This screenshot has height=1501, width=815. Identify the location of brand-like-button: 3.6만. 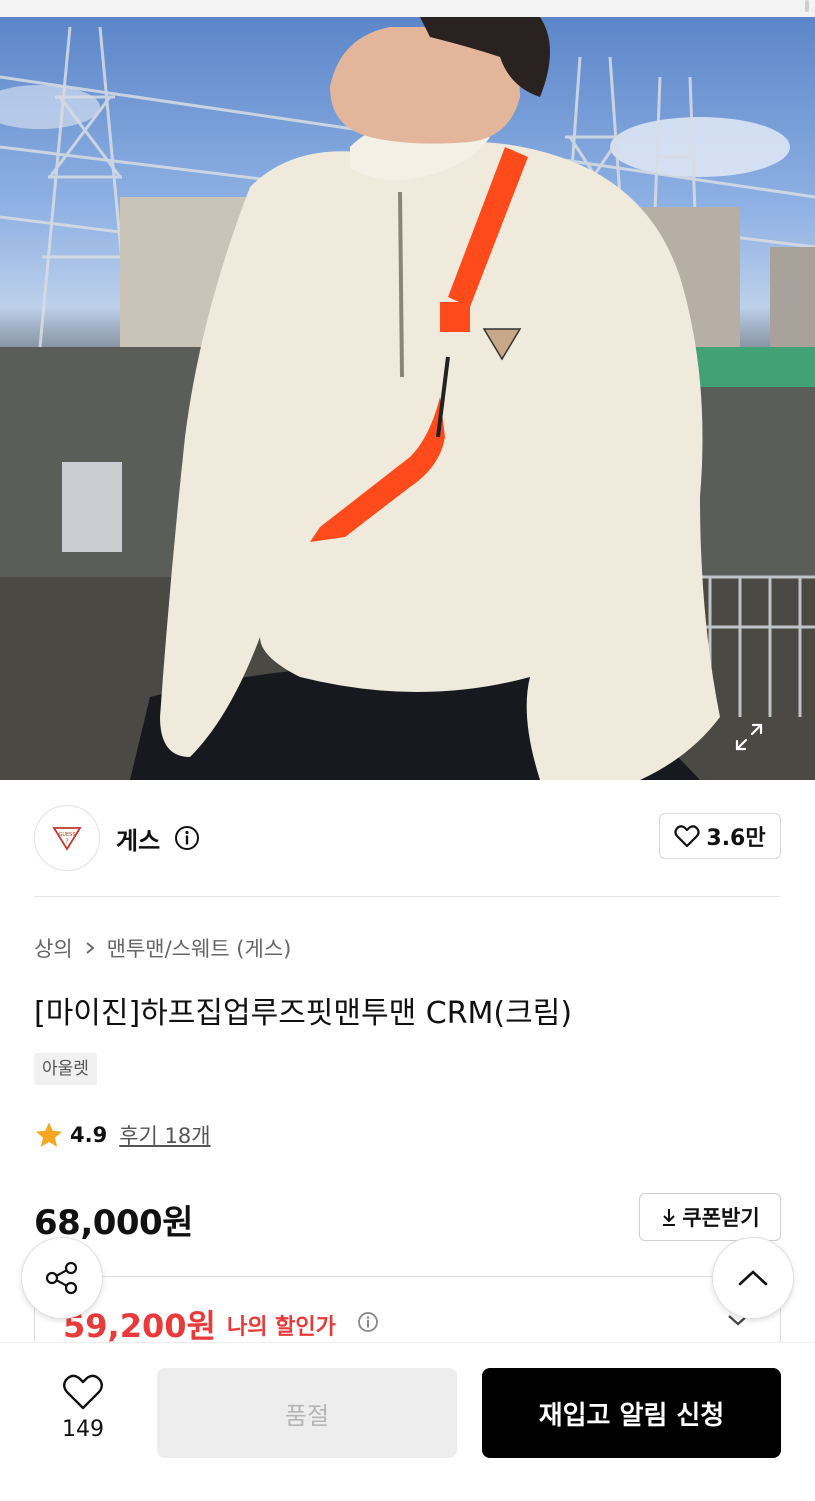
(720, 836).